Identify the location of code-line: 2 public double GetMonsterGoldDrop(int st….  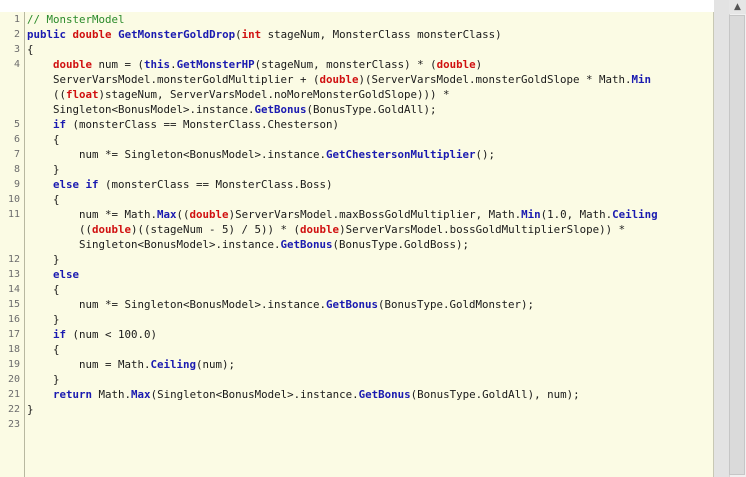
(357, 34).